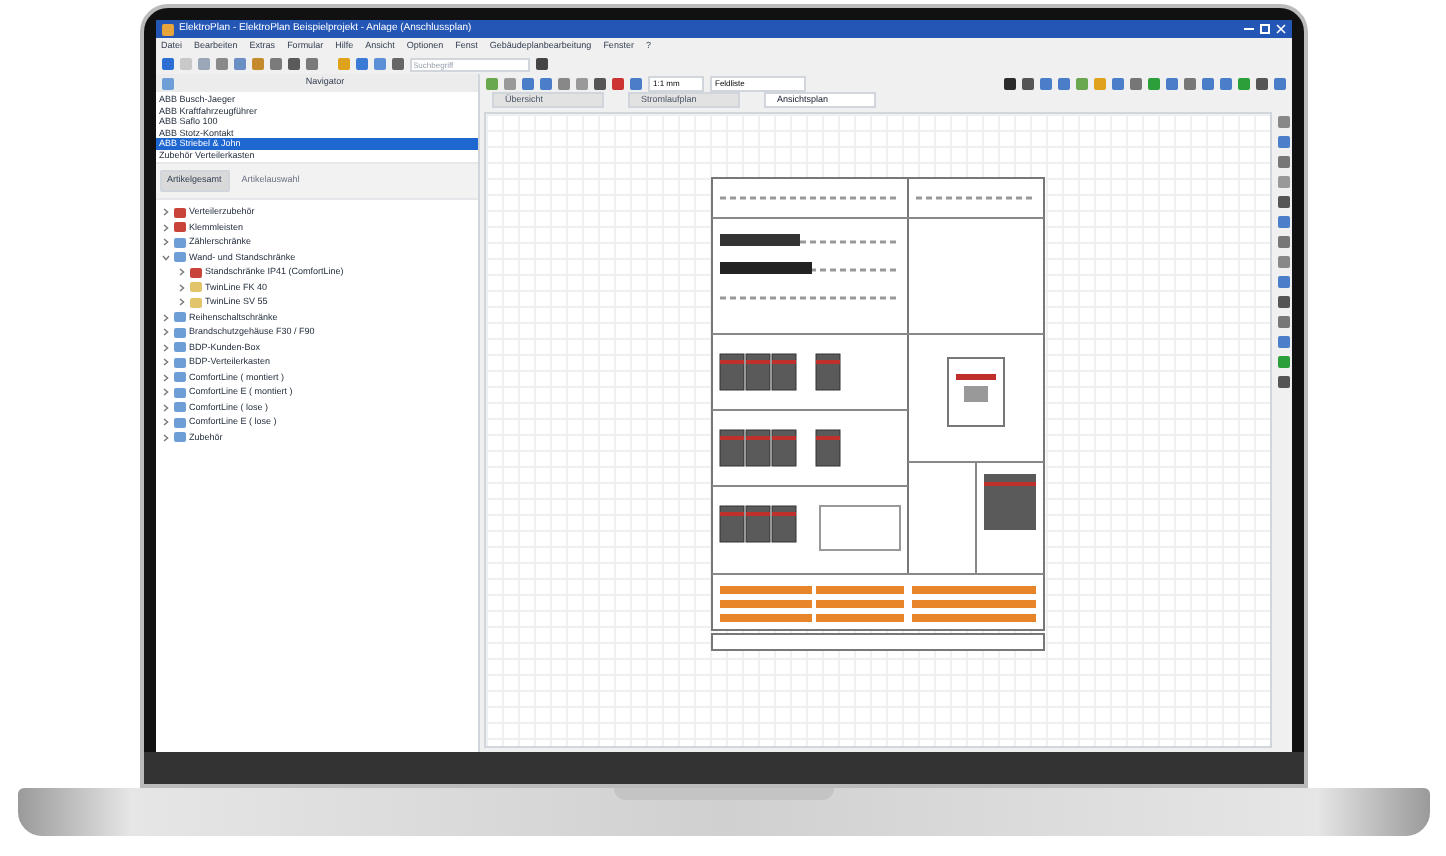 Image resolution: width=1446 pixels, height=856 pixels. I want to click on chevron-down-icon, so click(165, 257).